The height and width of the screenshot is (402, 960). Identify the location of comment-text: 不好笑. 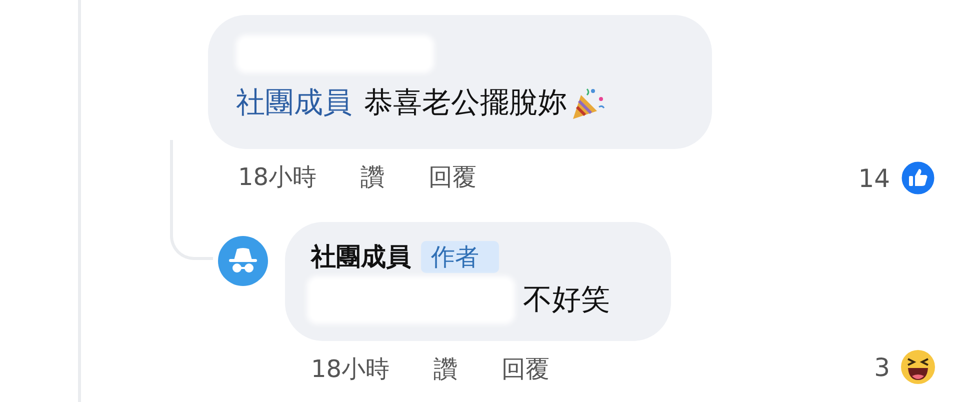
(566, 299).